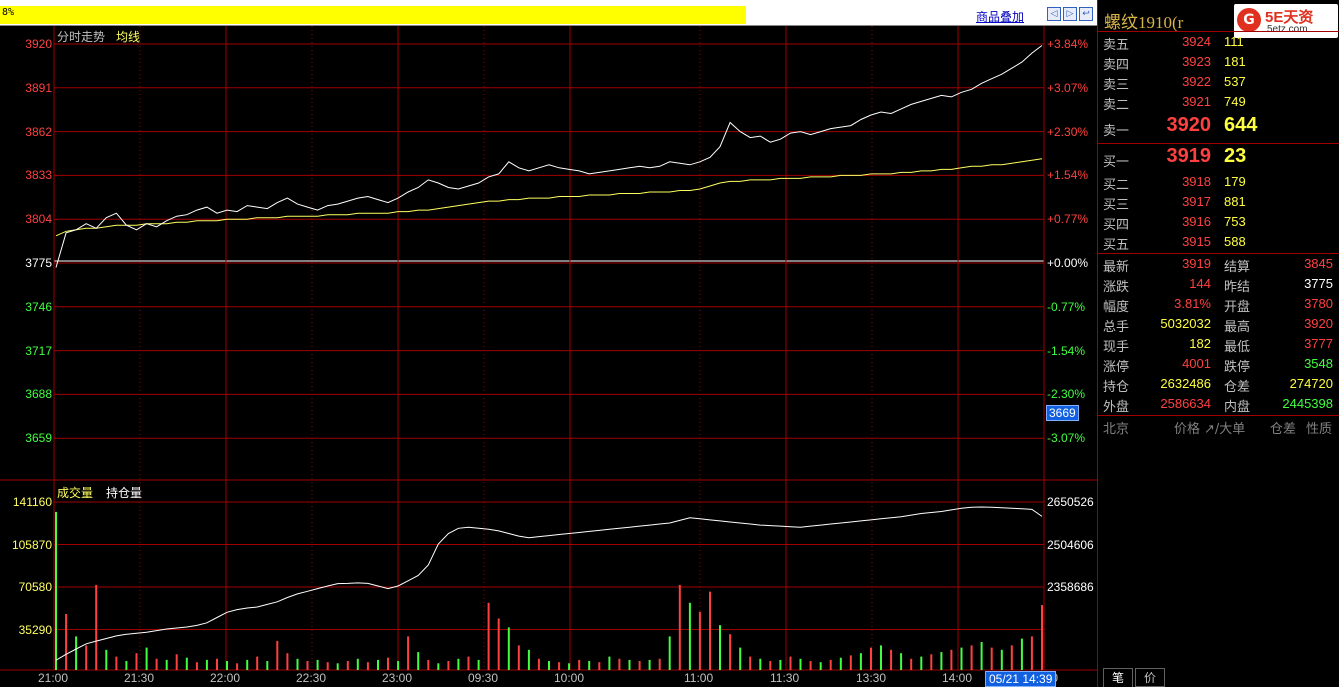 The image size is (1339, 687). What do you see at coordinates (1218, 222) in the screenshot?
I see `bid-row: 买四 3916 753` at bounding box center [1218, 222].